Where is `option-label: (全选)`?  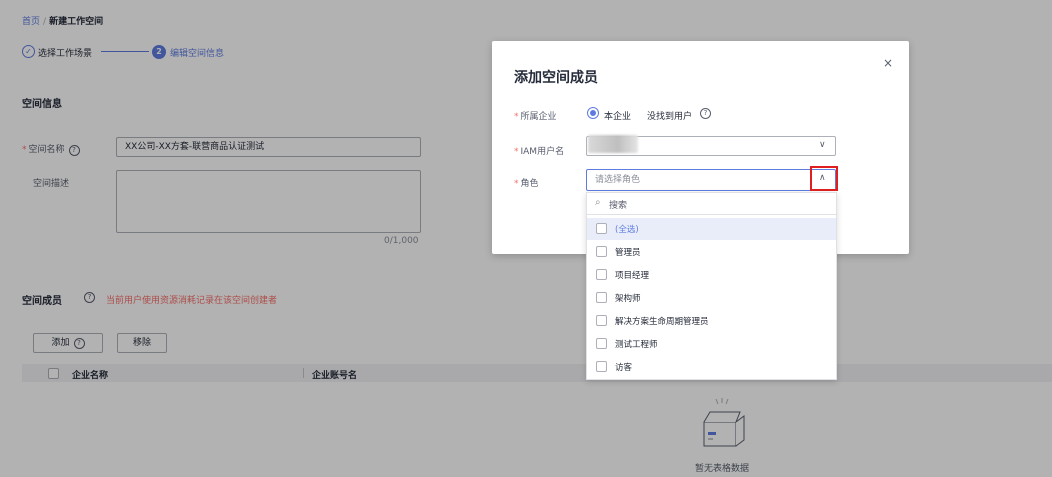 option-label: (全选) is located at coordinates (627, 230).